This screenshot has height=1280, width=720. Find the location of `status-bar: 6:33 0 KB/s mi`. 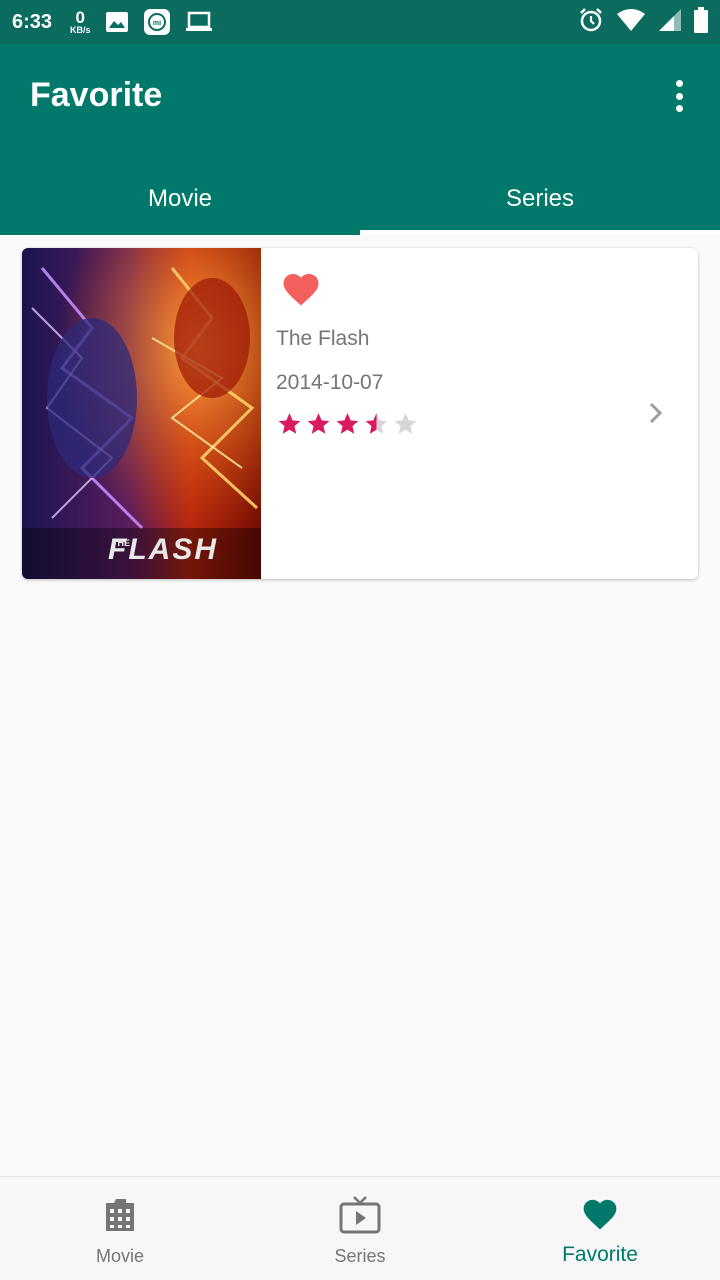

status-bar: 6:33 0 KB/s mi is located at coordinates (360, 22).